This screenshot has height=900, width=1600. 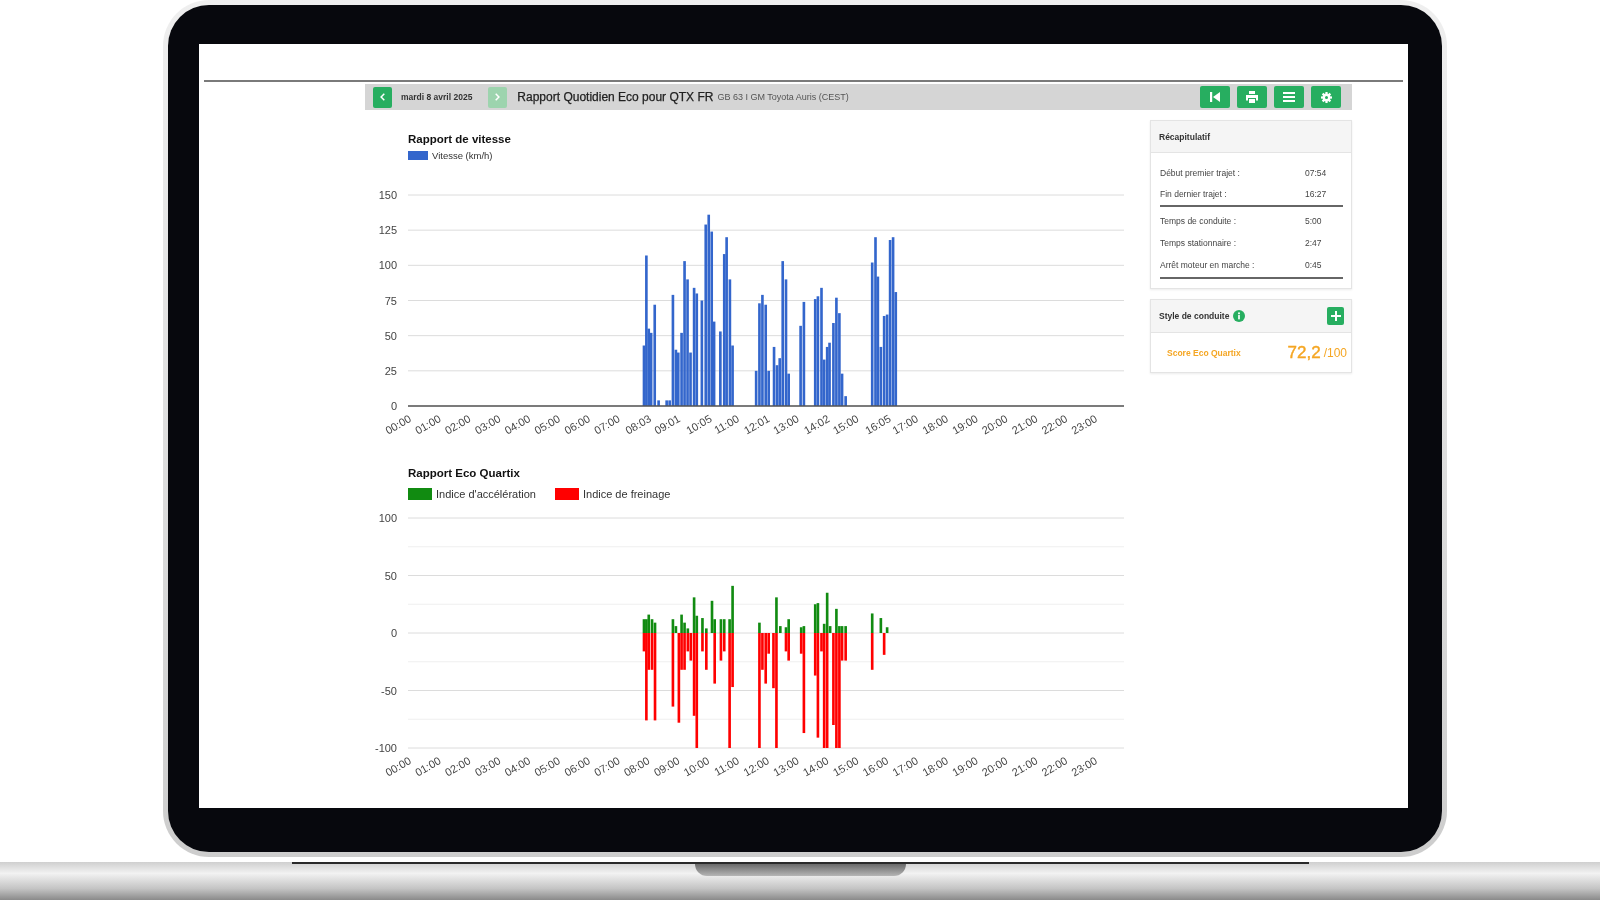 What do you see at coordinates (626, 494) in the screenshot?
I see `legend-label: Indice de freinage` at bounding box center [626, 494].